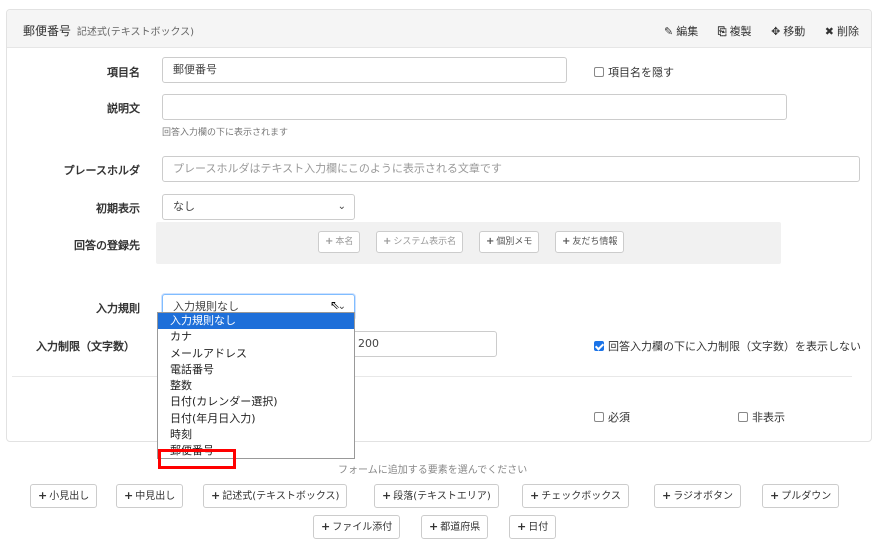 The width and height of the screenshot is (877, 552). Describe the element at coordinates (511, 169) in the screenshot. I see `placeholder-input: プレースホルダはテキスト入力欄にこのように表示される文章です` at that location.